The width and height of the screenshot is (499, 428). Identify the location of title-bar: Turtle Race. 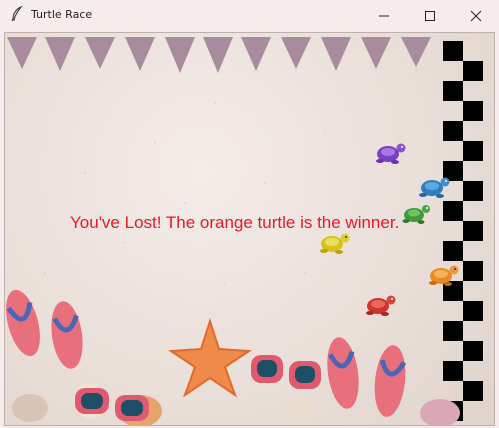
(249, 15).